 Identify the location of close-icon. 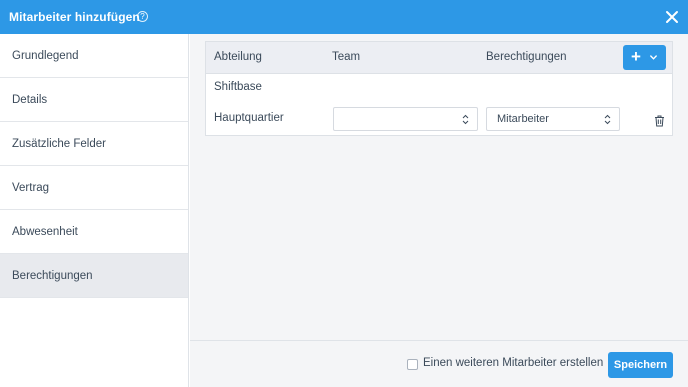
(672, 17).